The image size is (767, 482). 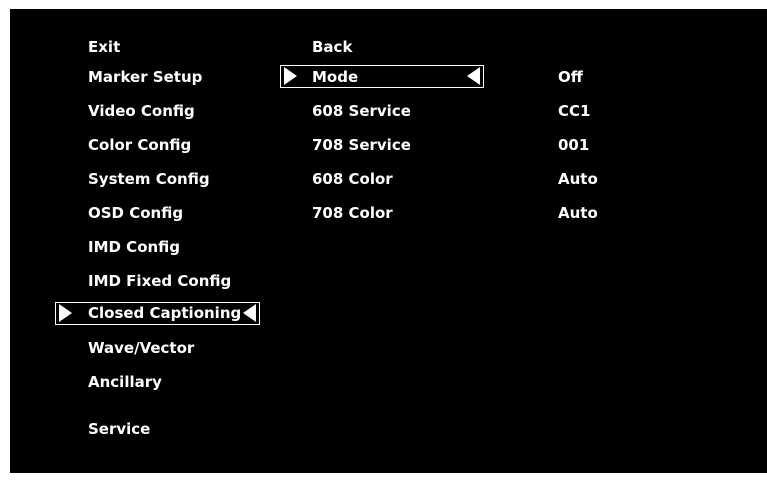 I want to click on menu-item-exit: Exit, so click(x=104, y=47).